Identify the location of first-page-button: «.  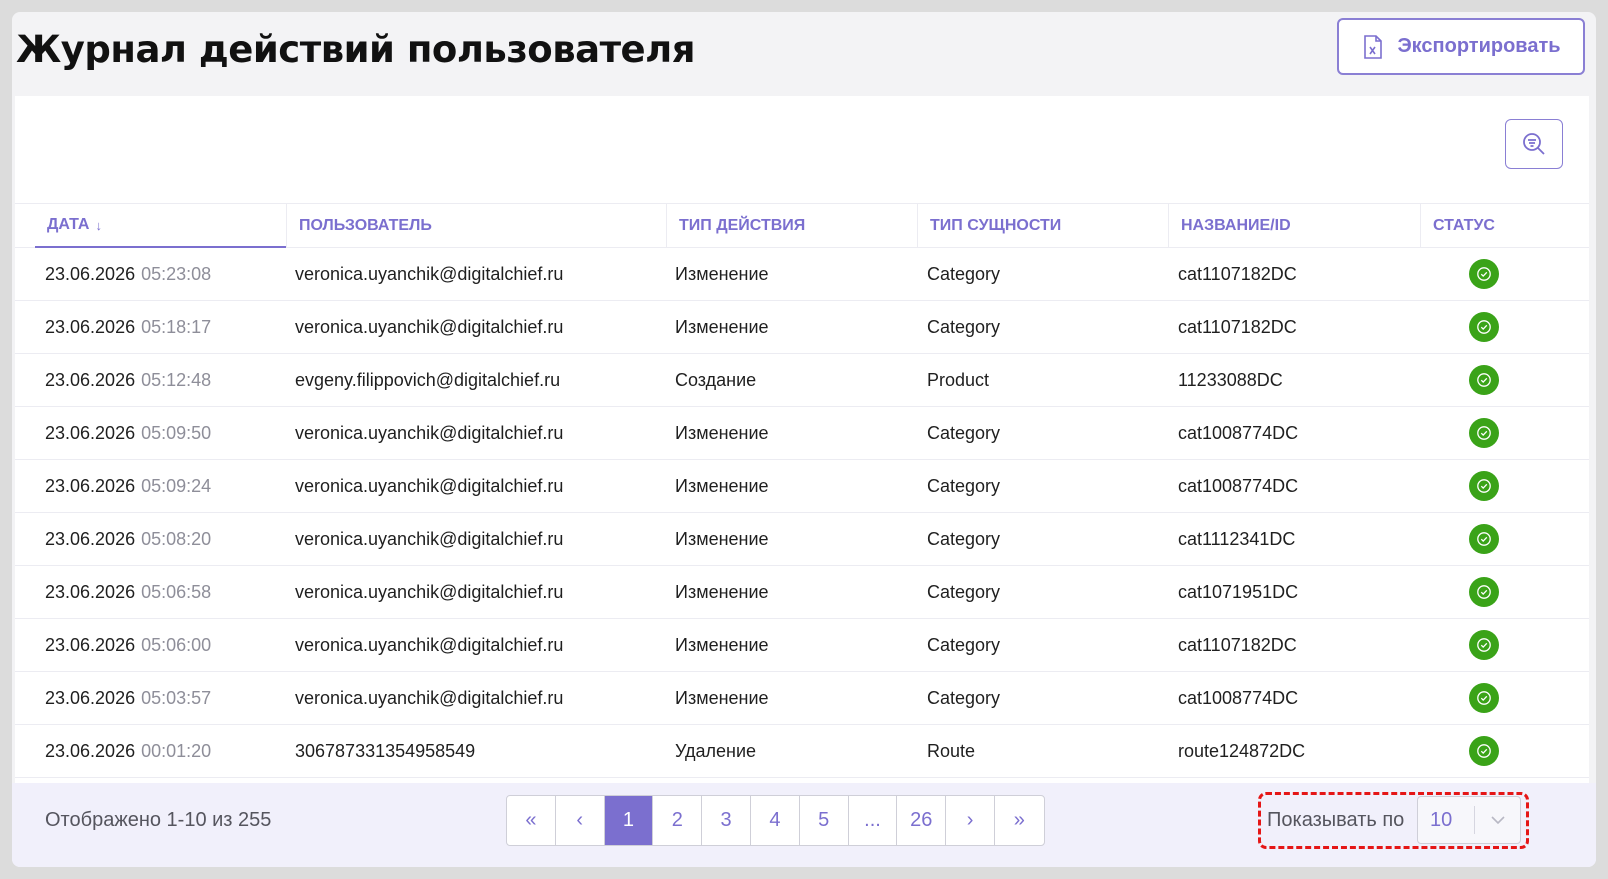
(531, 820).